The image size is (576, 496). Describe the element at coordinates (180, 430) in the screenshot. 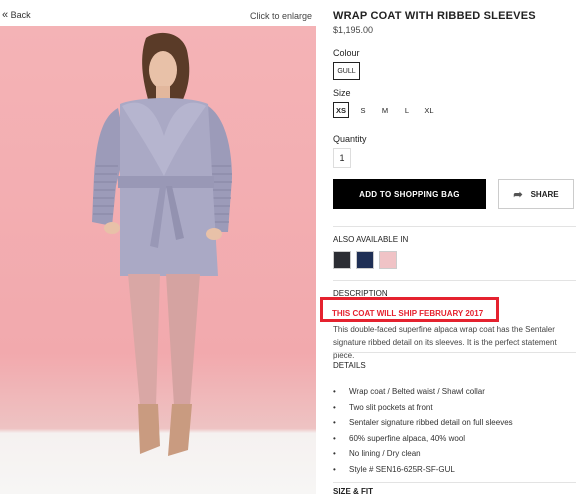

I see `right-boot-shape` at that location.